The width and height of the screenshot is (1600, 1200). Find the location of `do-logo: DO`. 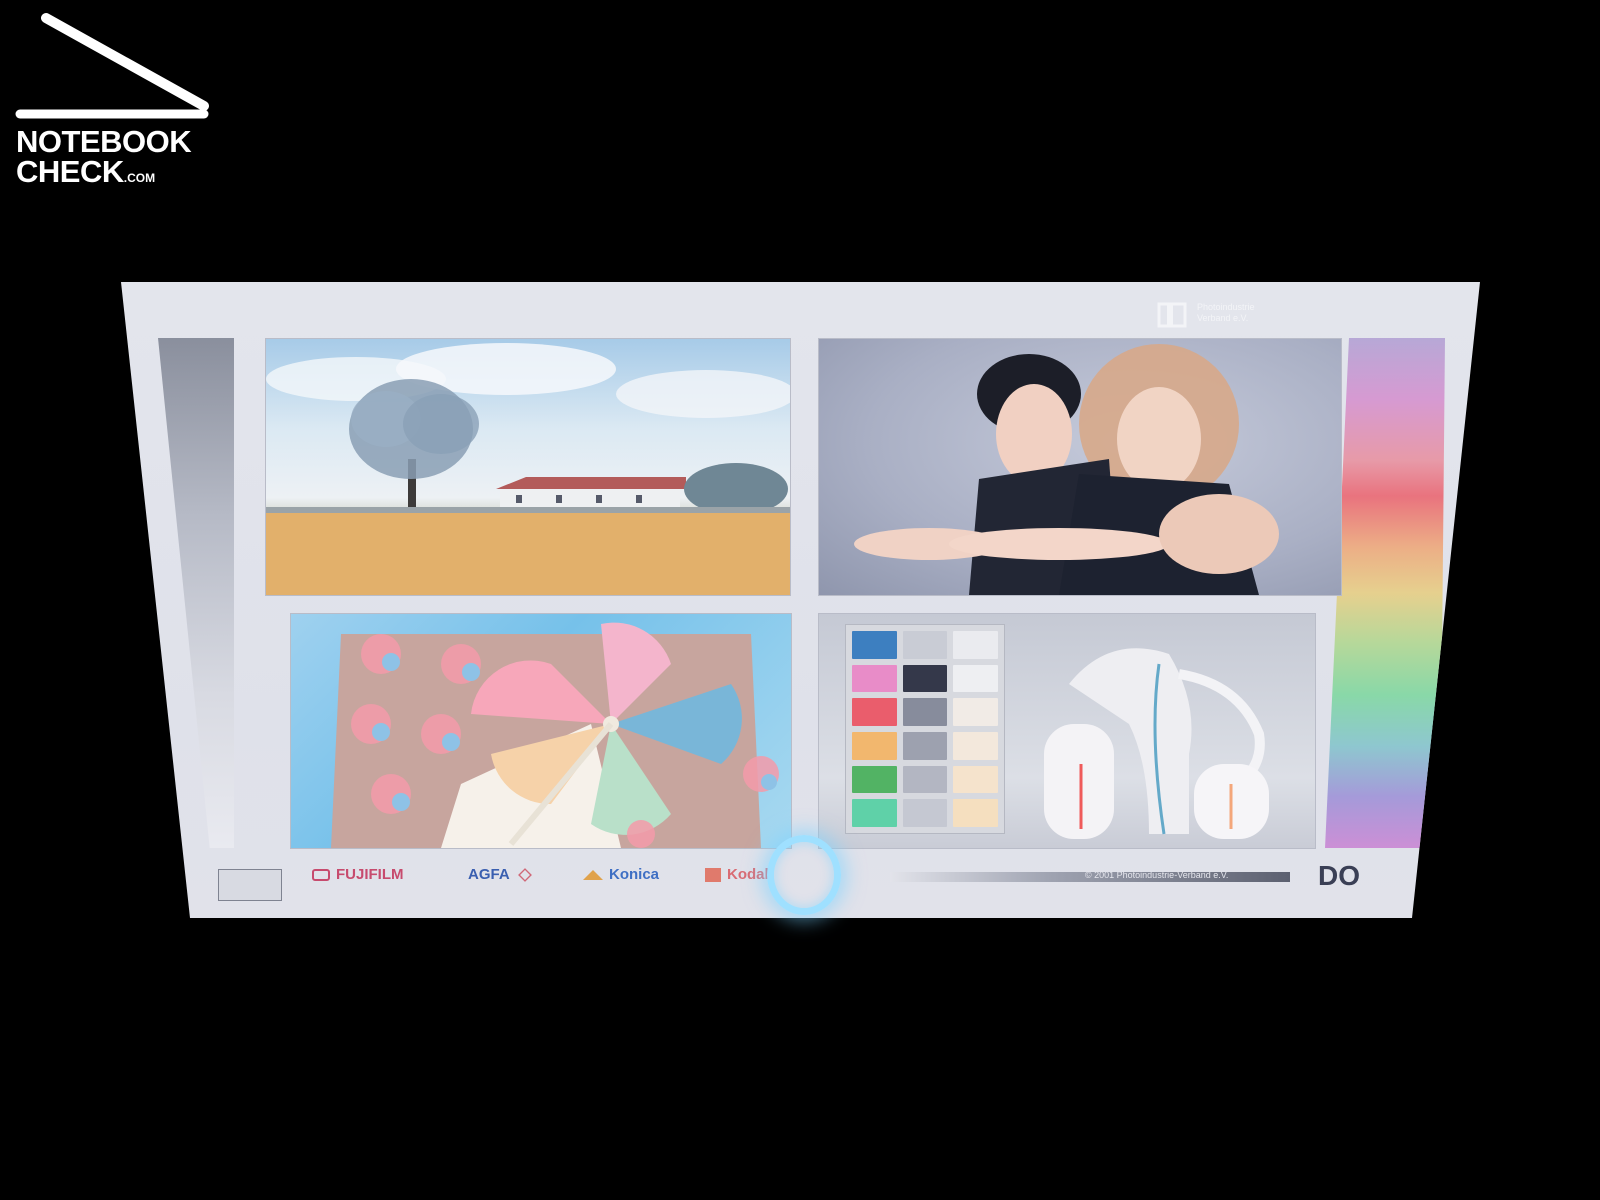

do-logo: DO is located at coordinates (1339, 876).